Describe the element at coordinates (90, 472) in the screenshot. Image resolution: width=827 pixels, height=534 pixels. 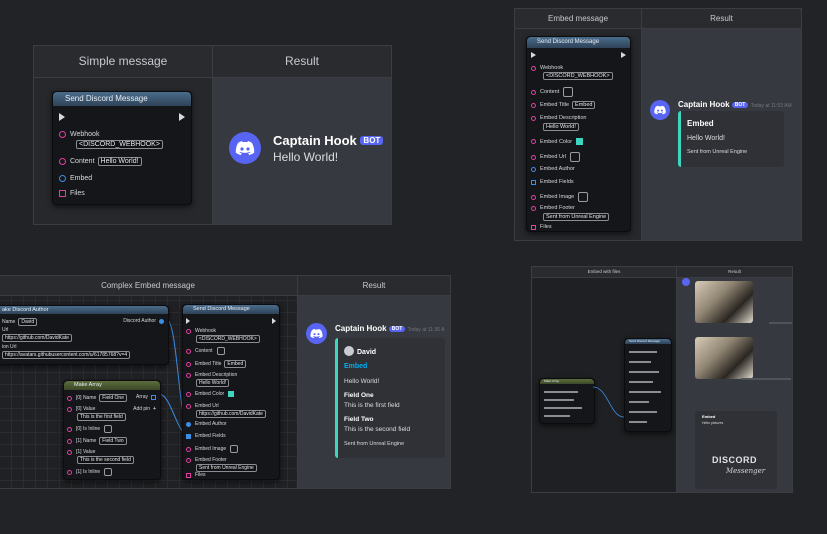
I see `field1-inline-pin: [1] Is Inline` at that location.